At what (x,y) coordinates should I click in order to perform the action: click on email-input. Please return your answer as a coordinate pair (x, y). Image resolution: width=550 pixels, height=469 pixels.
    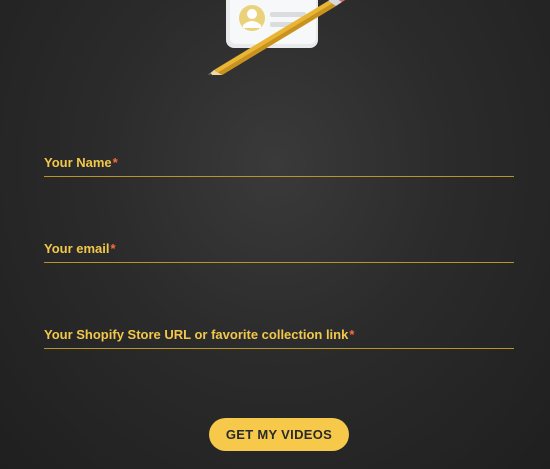
    Looking at the image, I should click on (279, 250).